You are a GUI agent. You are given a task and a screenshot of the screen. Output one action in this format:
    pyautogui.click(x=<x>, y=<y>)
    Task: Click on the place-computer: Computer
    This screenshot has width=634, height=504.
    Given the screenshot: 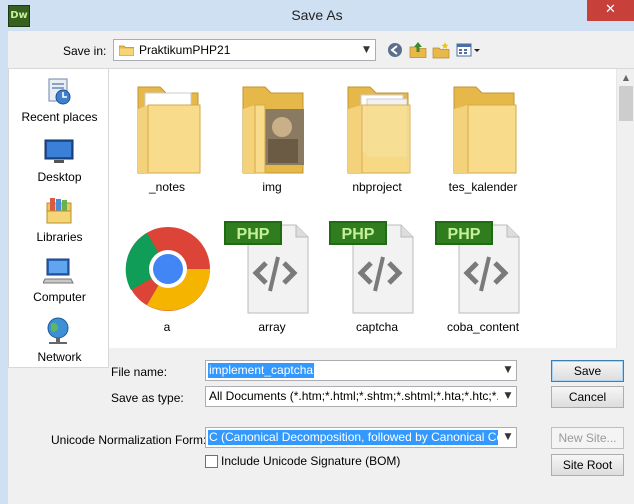 What is the action you would take?
    pyautogui.click(x=59, y=281)
    